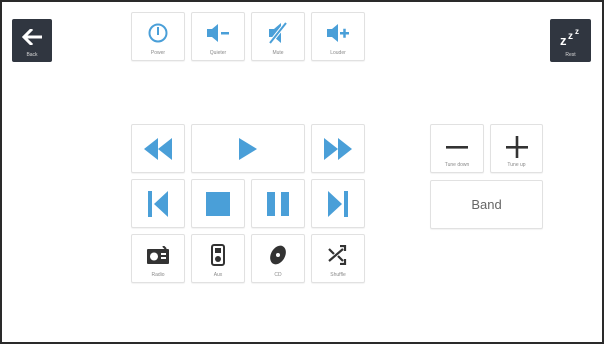  Describe the element at coordinates (158, 255) in the screenshot. I see `radio-icon` at that location.